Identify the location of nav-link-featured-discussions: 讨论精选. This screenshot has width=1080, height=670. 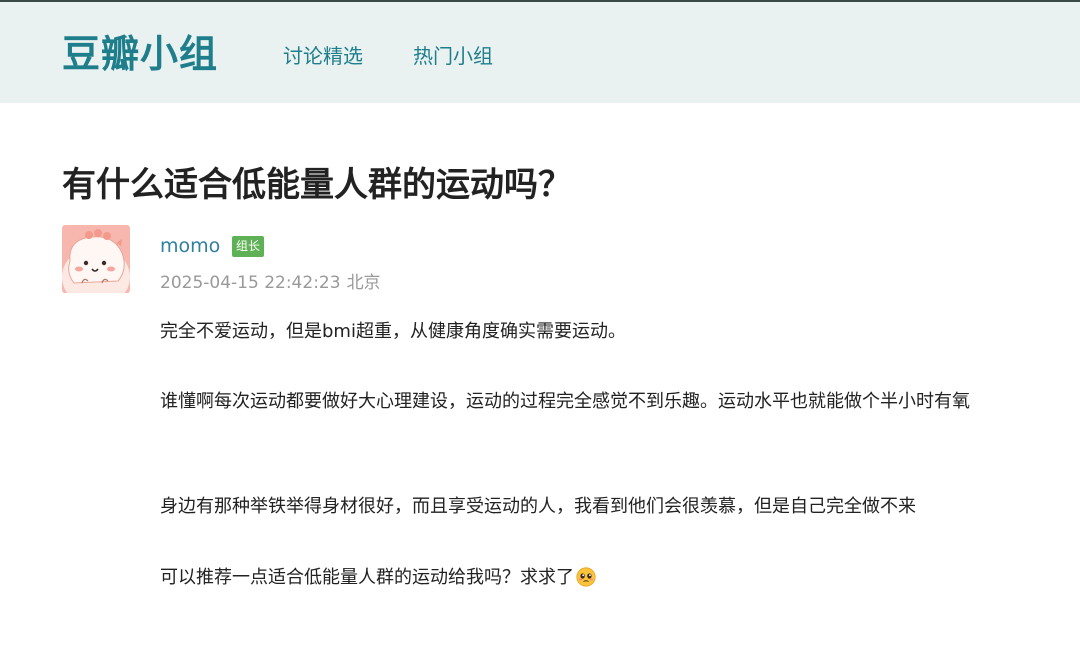
(323, 56).